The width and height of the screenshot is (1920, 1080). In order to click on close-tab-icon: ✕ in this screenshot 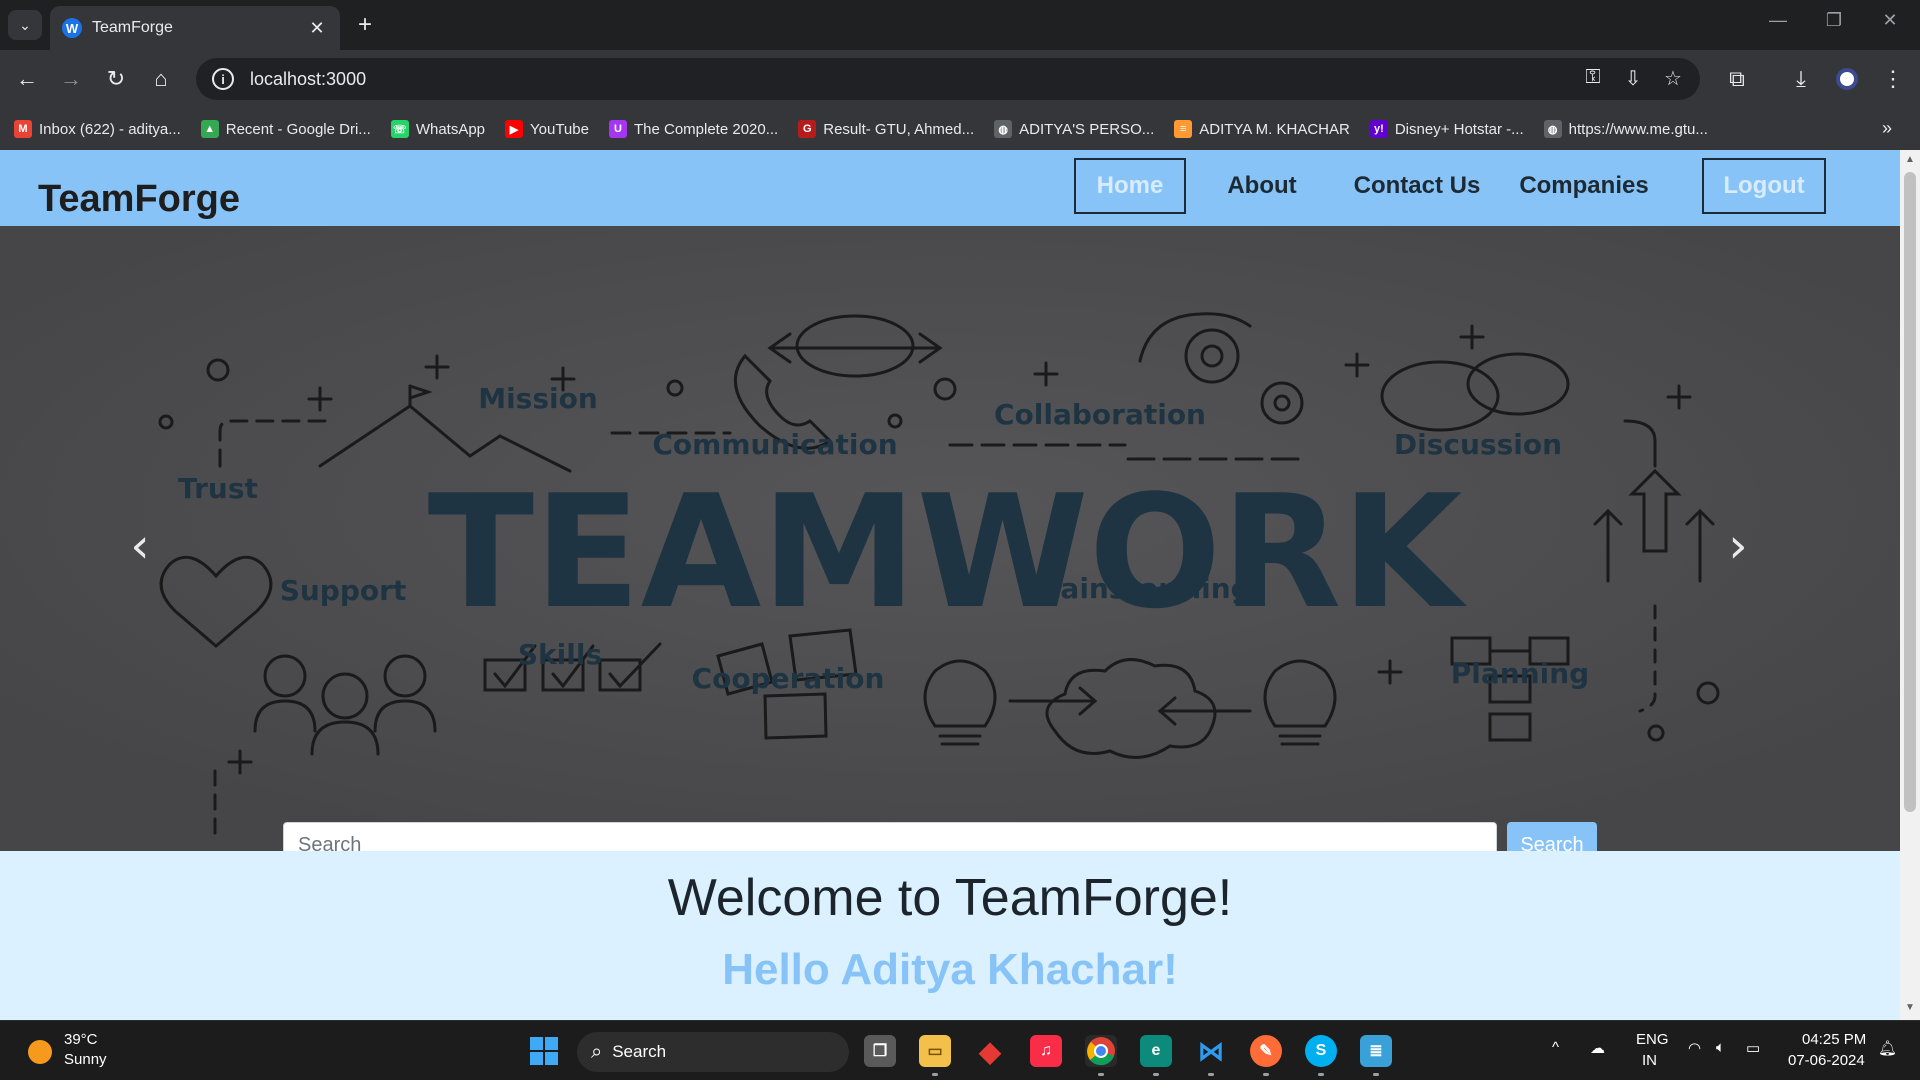, I will do `click(317, 28)`.